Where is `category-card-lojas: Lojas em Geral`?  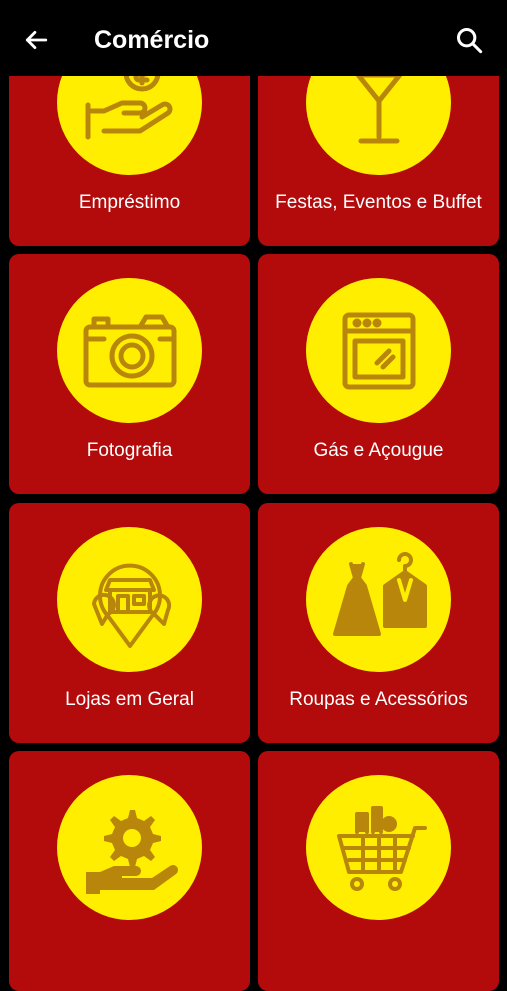 category-card-lojas: Lojas em Geral is located at coordinates (129, 623).